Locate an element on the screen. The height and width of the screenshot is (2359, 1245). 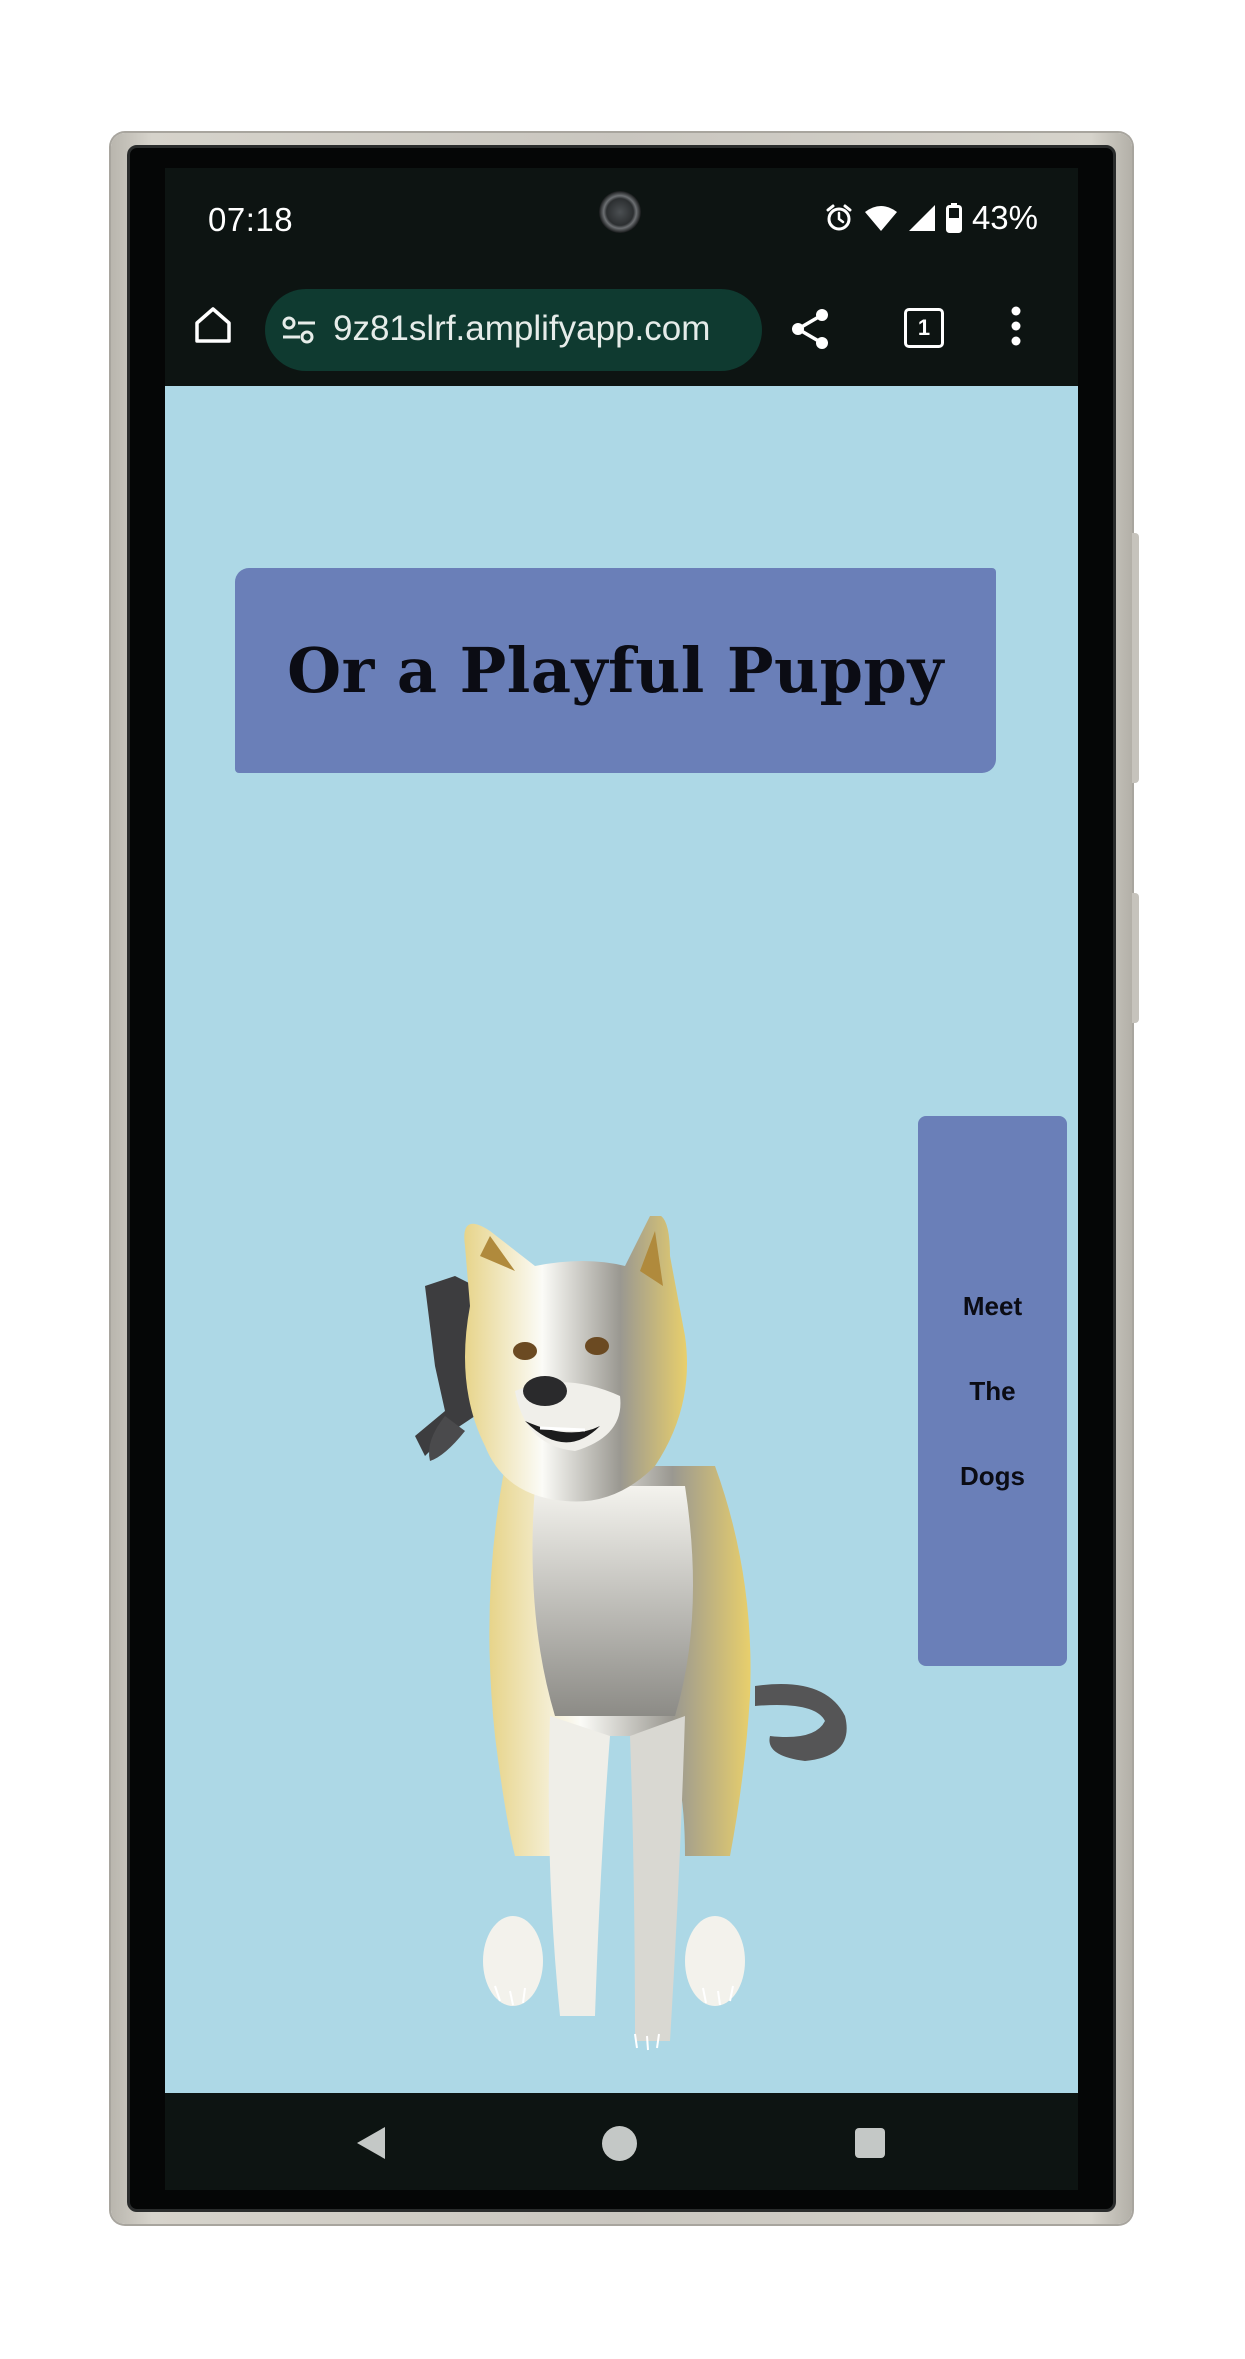
system-nav-bar is located at coordinates (621, 2141).